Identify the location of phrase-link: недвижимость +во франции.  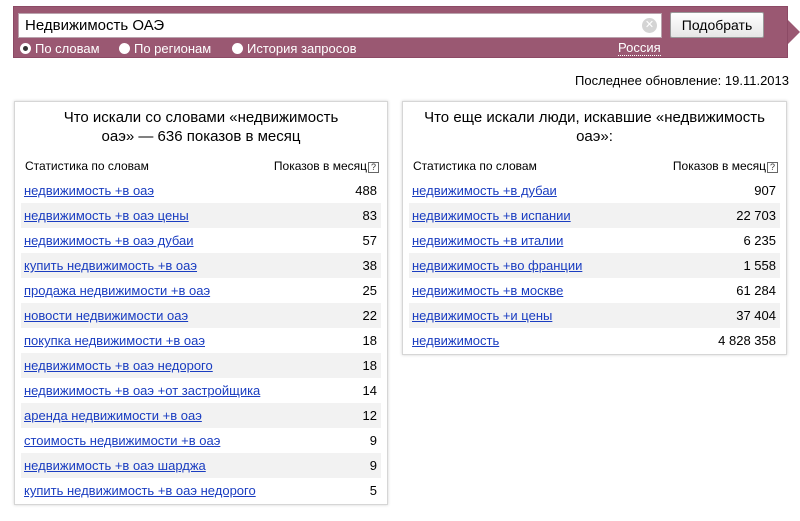
(497, 265).